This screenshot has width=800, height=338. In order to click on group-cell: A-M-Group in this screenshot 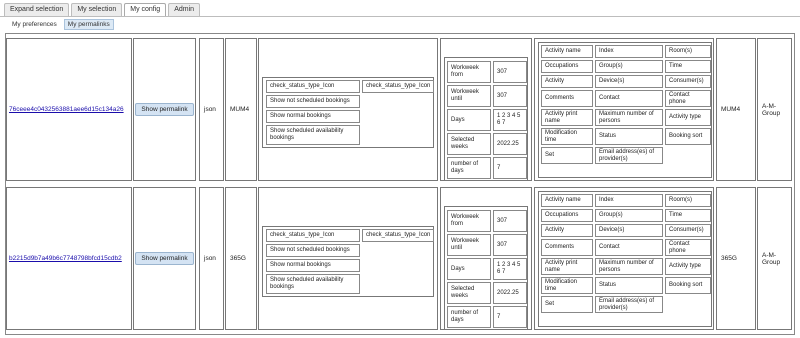, I will do `click(774, 109)`.